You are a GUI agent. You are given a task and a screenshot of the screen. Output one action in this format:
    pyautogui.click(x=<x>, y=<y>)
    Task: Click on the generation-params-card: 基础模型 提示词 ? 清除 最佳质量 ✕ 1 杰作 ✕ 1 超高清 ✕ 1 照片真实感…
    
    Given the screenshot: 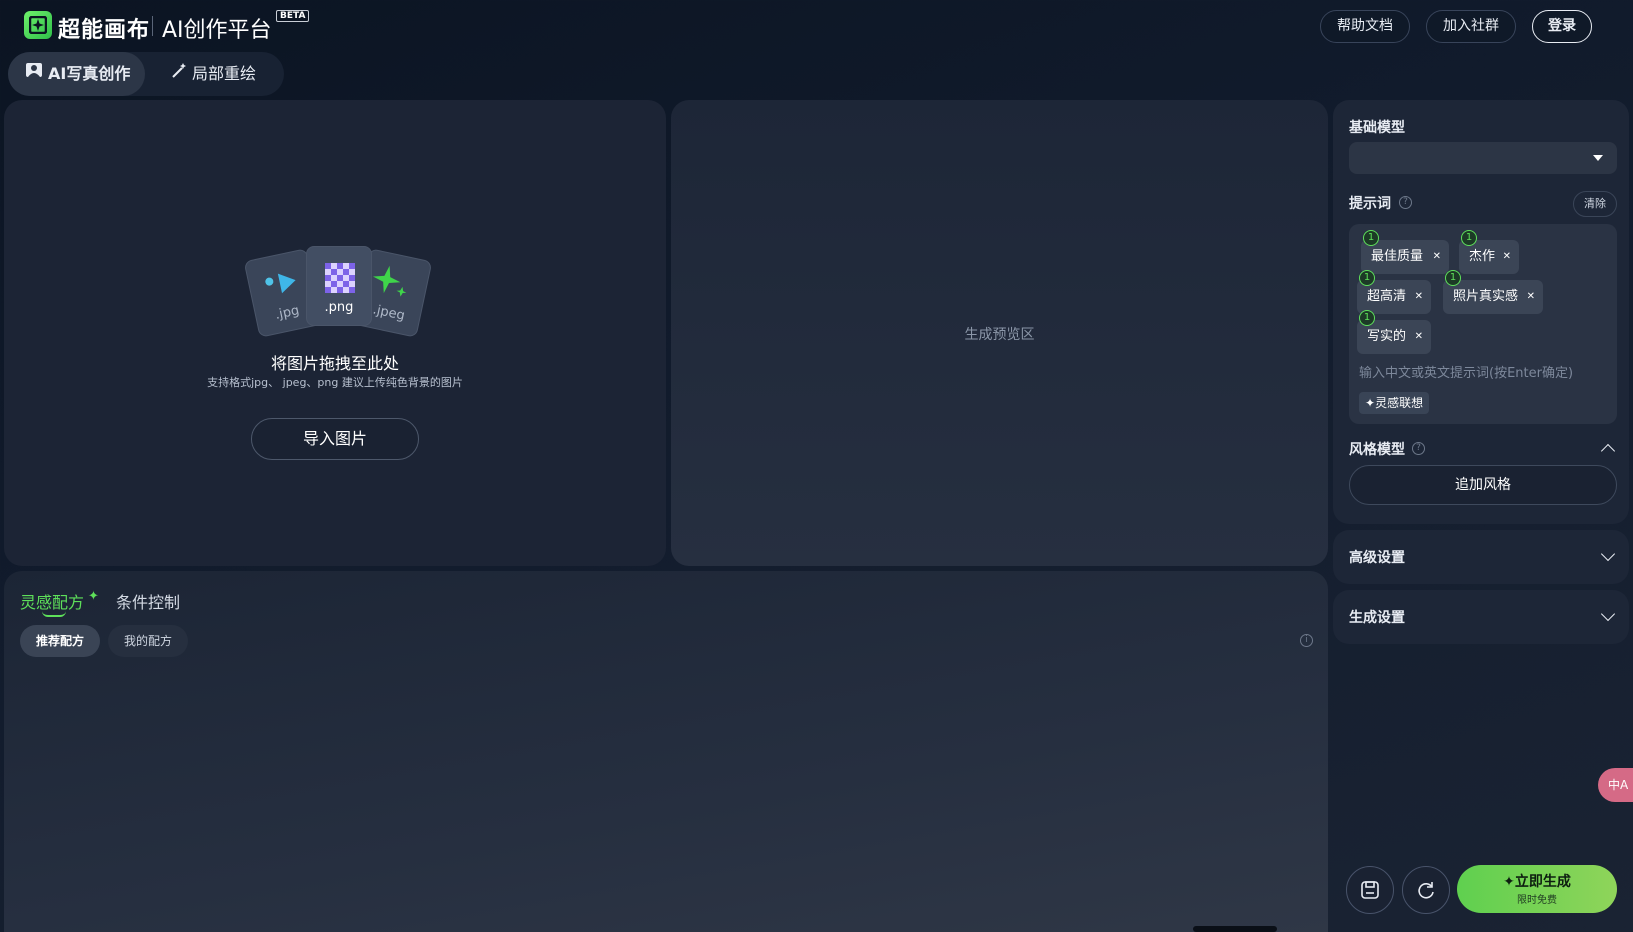 What is the action you would take?
    pyautogui.click(x=1481, y=312)
    